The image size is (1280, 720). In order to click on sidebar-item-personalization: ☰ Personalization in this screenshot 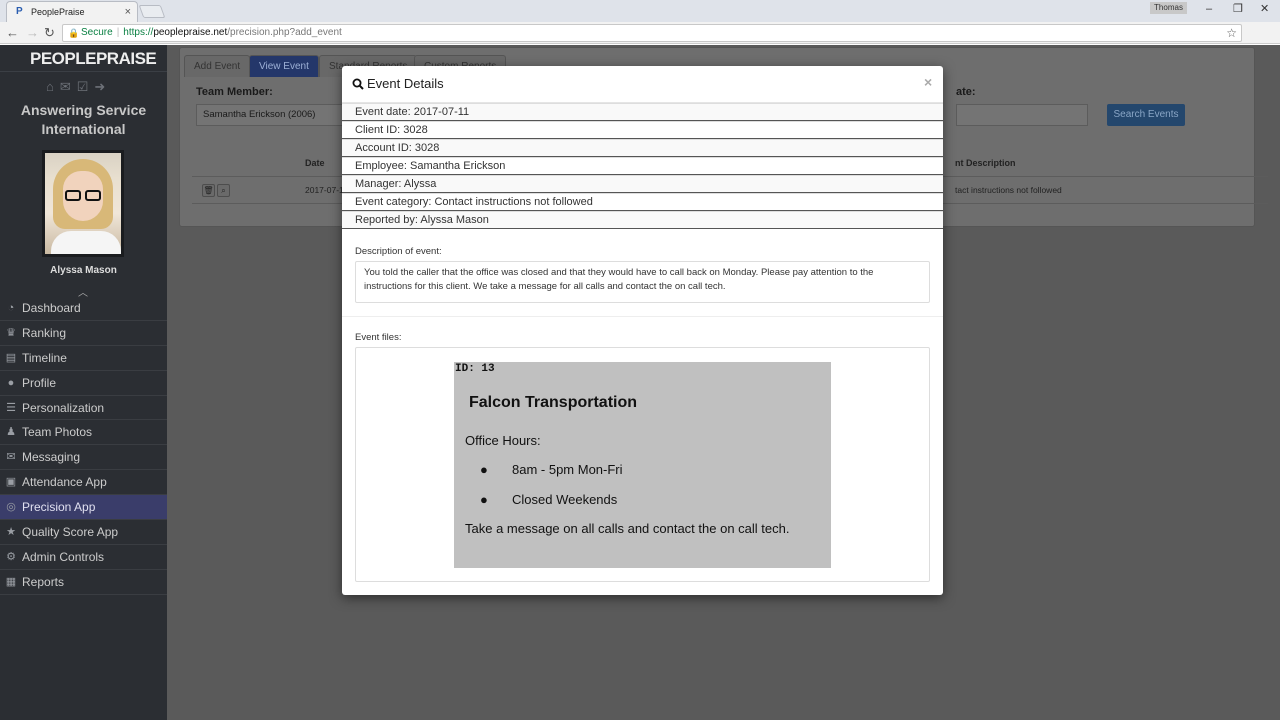, I will do `click(83, 408)`.